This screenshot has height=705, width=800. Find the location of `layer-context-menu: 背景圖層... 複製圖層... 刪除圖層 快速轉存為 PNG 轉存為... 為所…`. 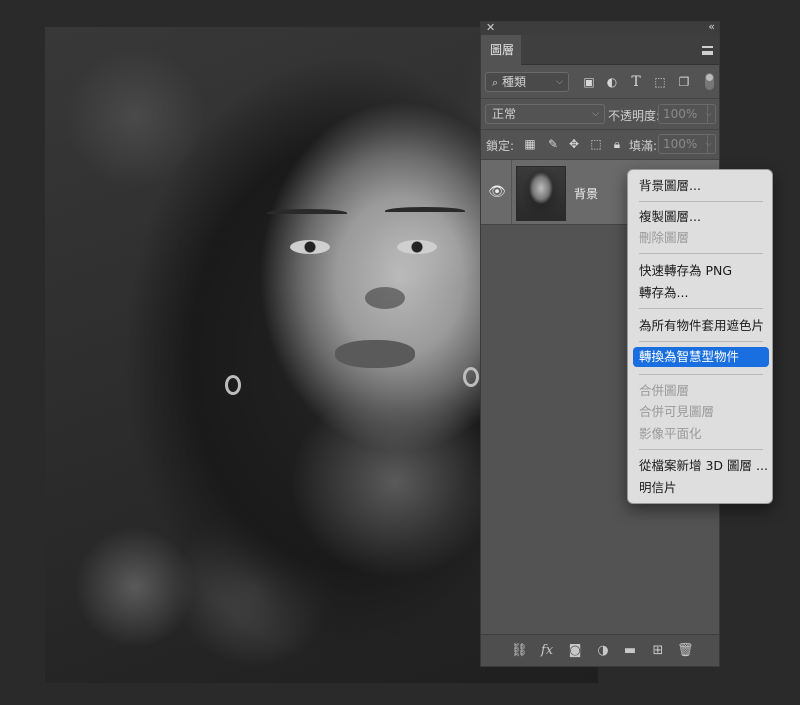

layer-context-menu: 背景圖層... 複製圖層... 刪除圖層 快速轉存為 PNG 轉存為... 為所… is located at coordinates (700, 336).